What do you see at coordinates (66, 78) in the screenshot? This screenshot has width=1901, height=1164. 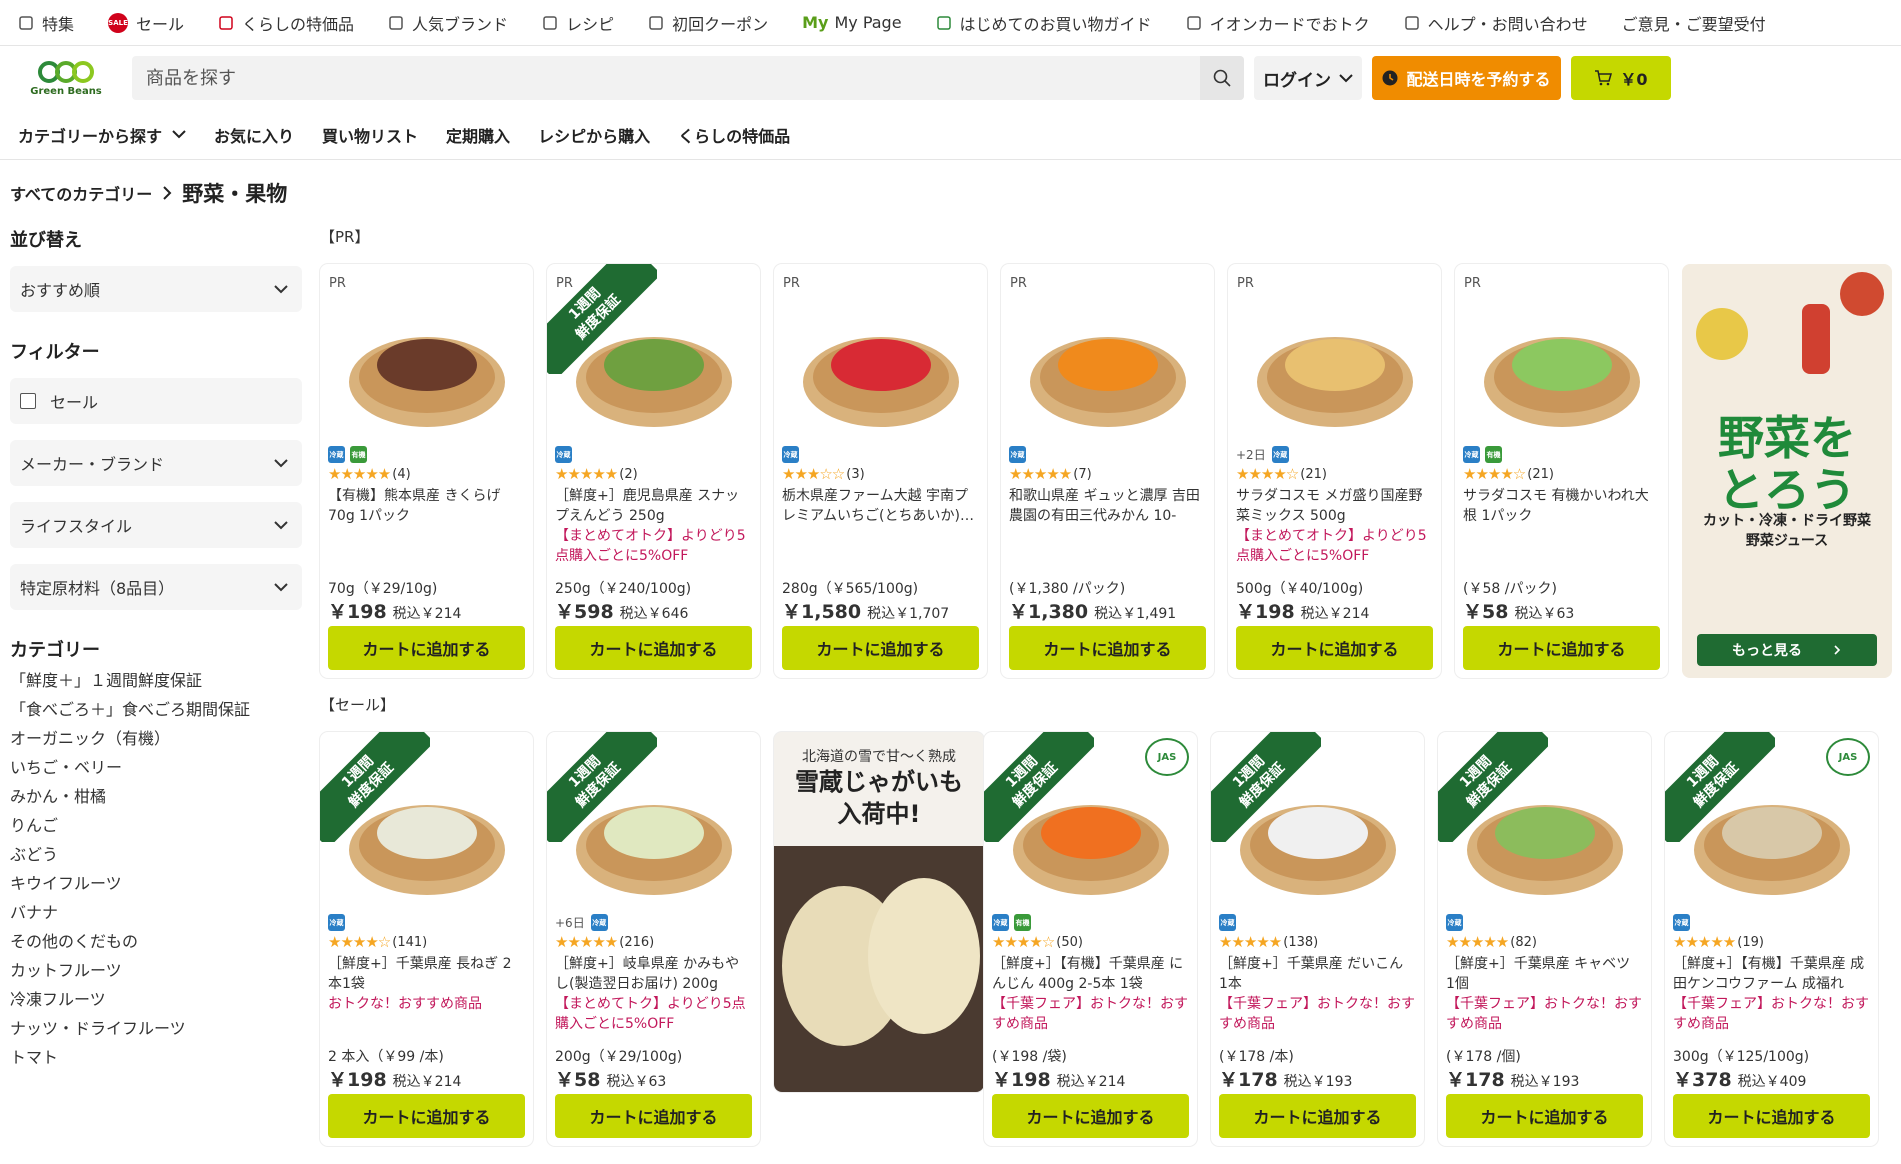 I see `logo: Green Beans` at bounding box center [66, 78].